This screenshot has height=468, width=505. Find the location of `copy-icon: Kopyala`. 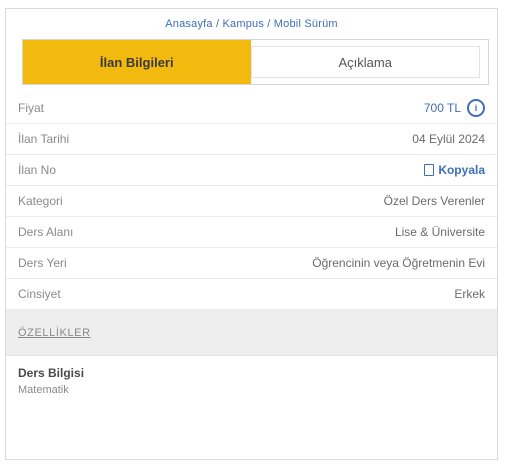

copy-icon: Kopyala is located at coordinates (454, 170).